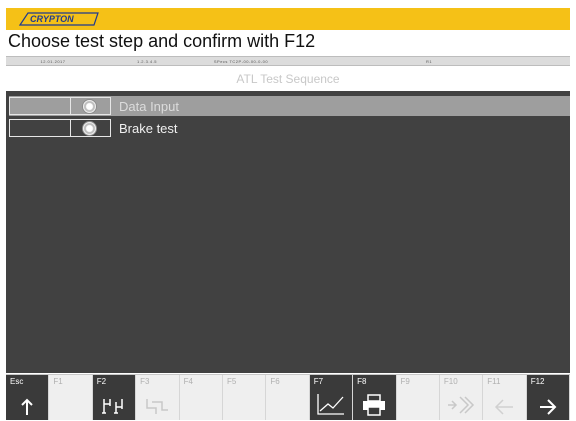 The image size is (576, 421). Describe the element at coordinates (275, 381) in the screenshot. I see `key-label: F6` at that location.